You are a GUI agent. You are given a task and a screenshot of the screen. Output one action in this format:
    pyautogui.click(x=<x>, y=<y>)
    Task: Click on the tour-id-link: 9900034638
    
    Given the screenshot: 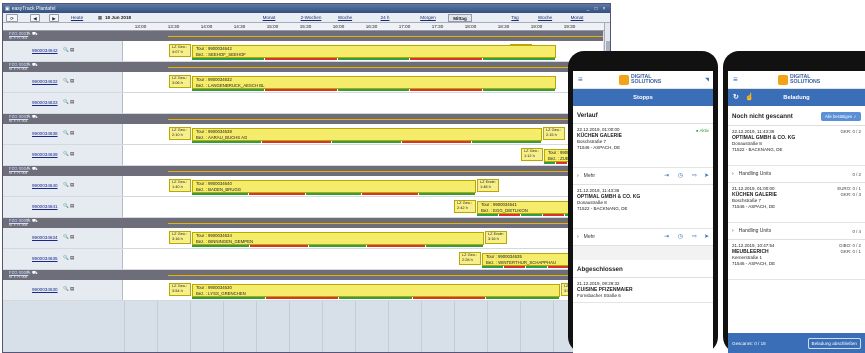 What is the action you would take?
    pyautogui.click(x=45, y=133)
    